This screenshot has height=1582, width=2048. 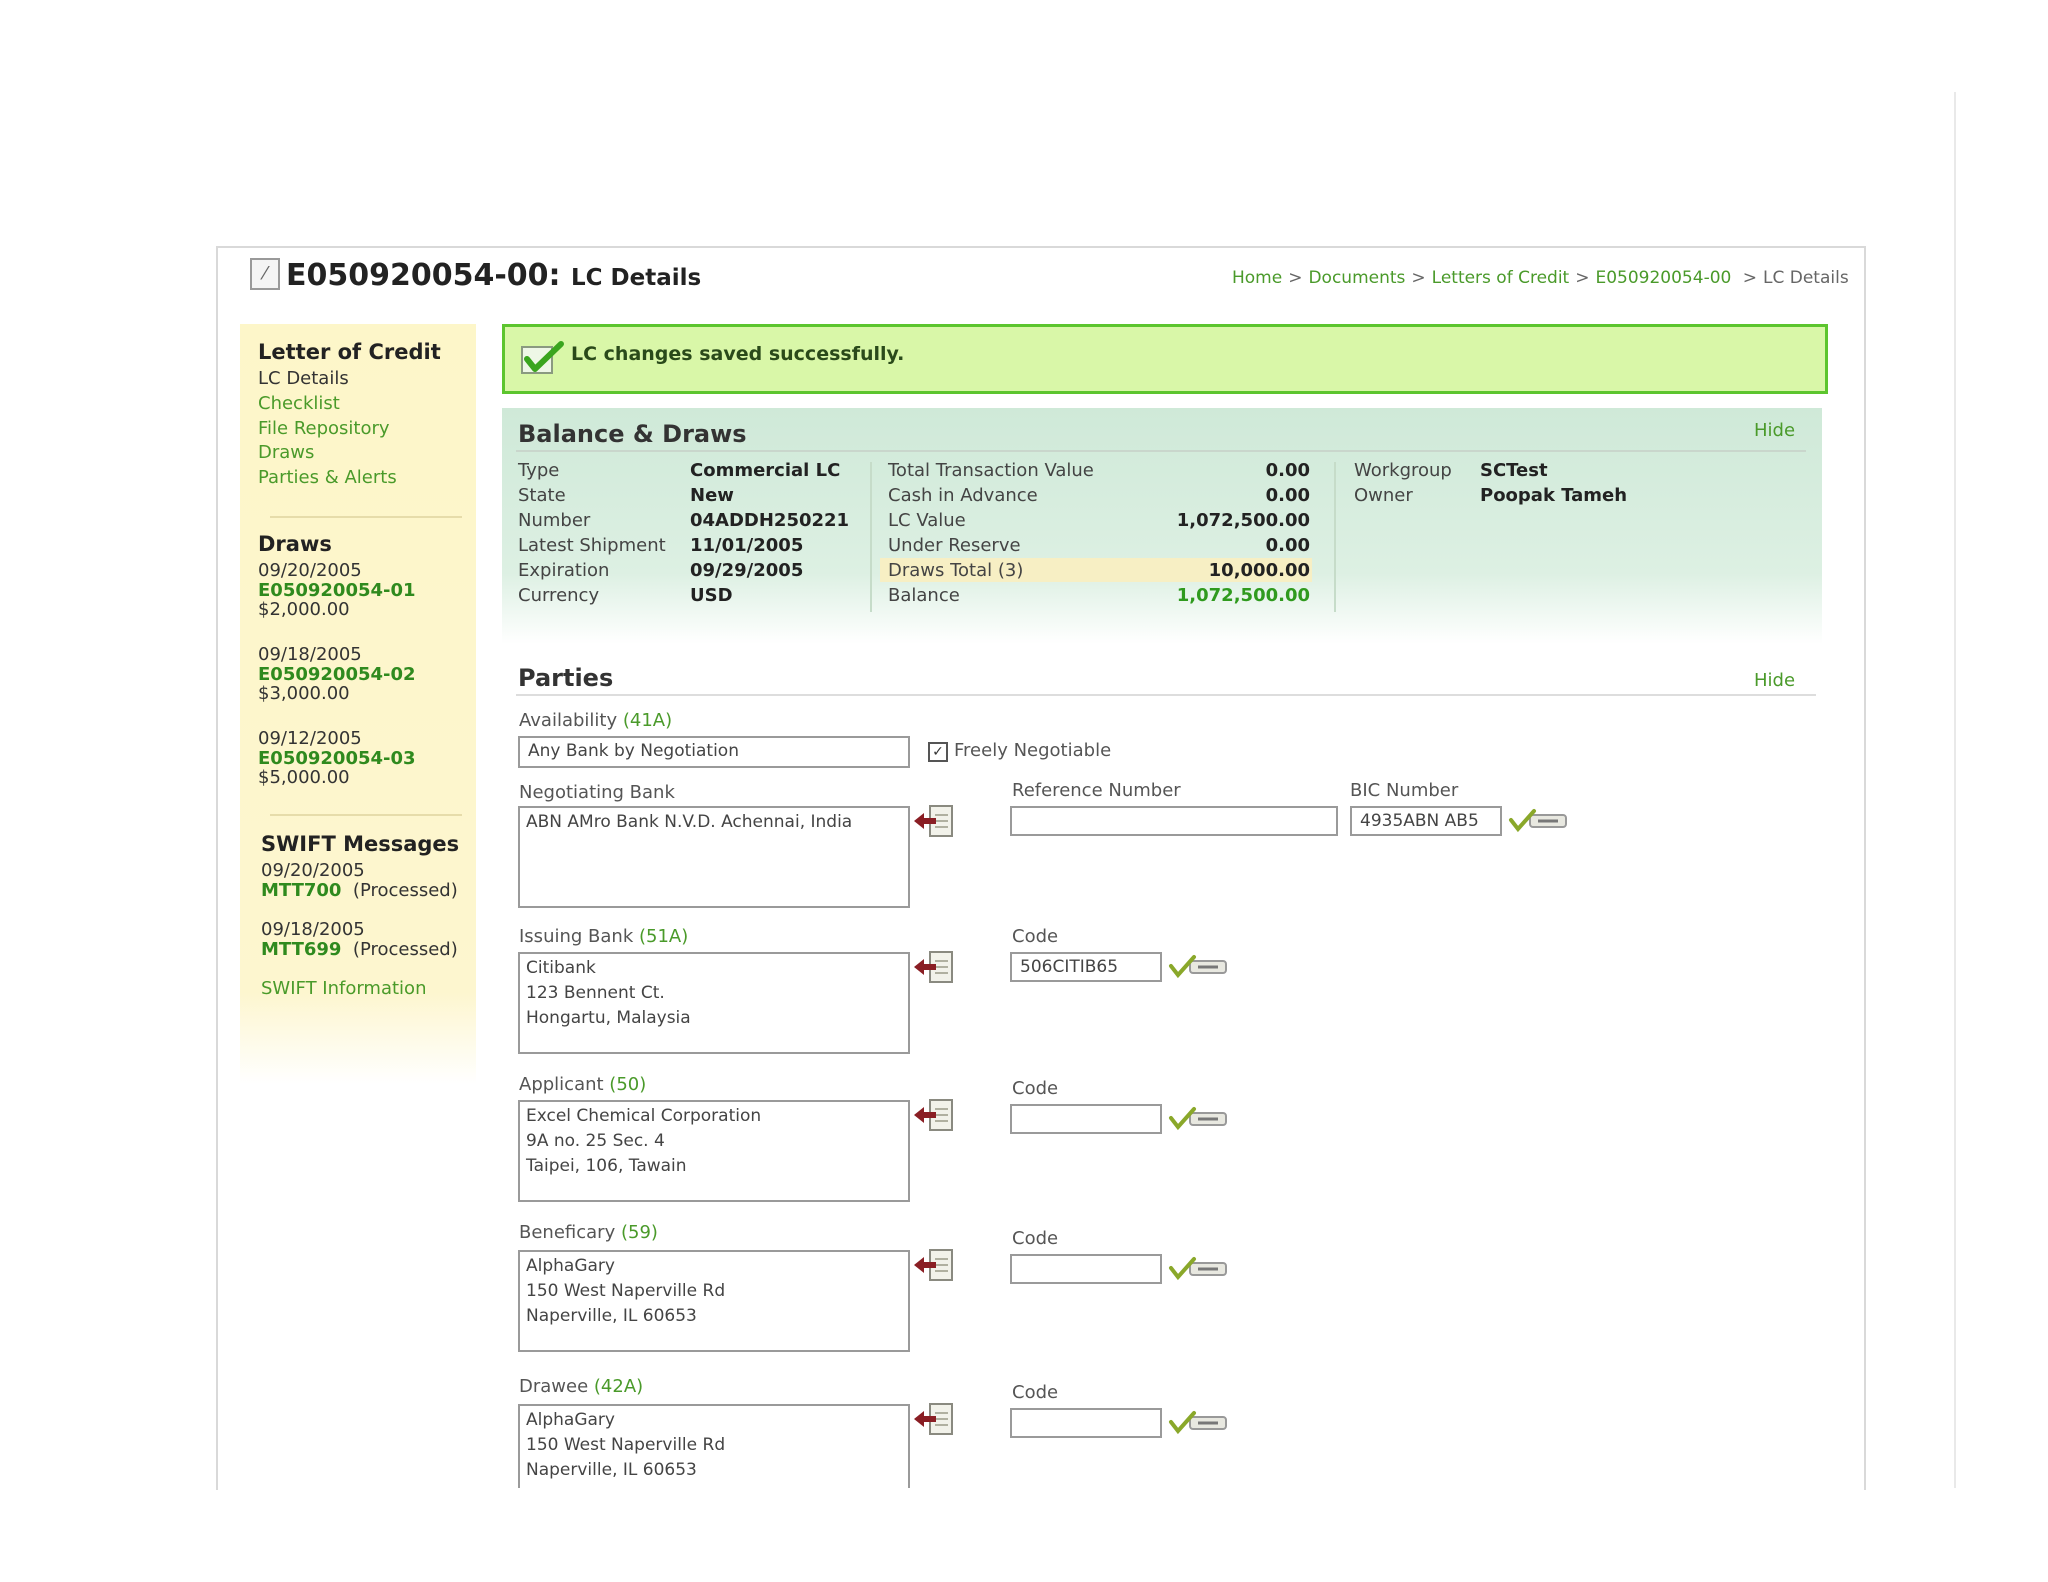 I want to click on workgroup-value: SCTest, so click(x=1514, y=470).